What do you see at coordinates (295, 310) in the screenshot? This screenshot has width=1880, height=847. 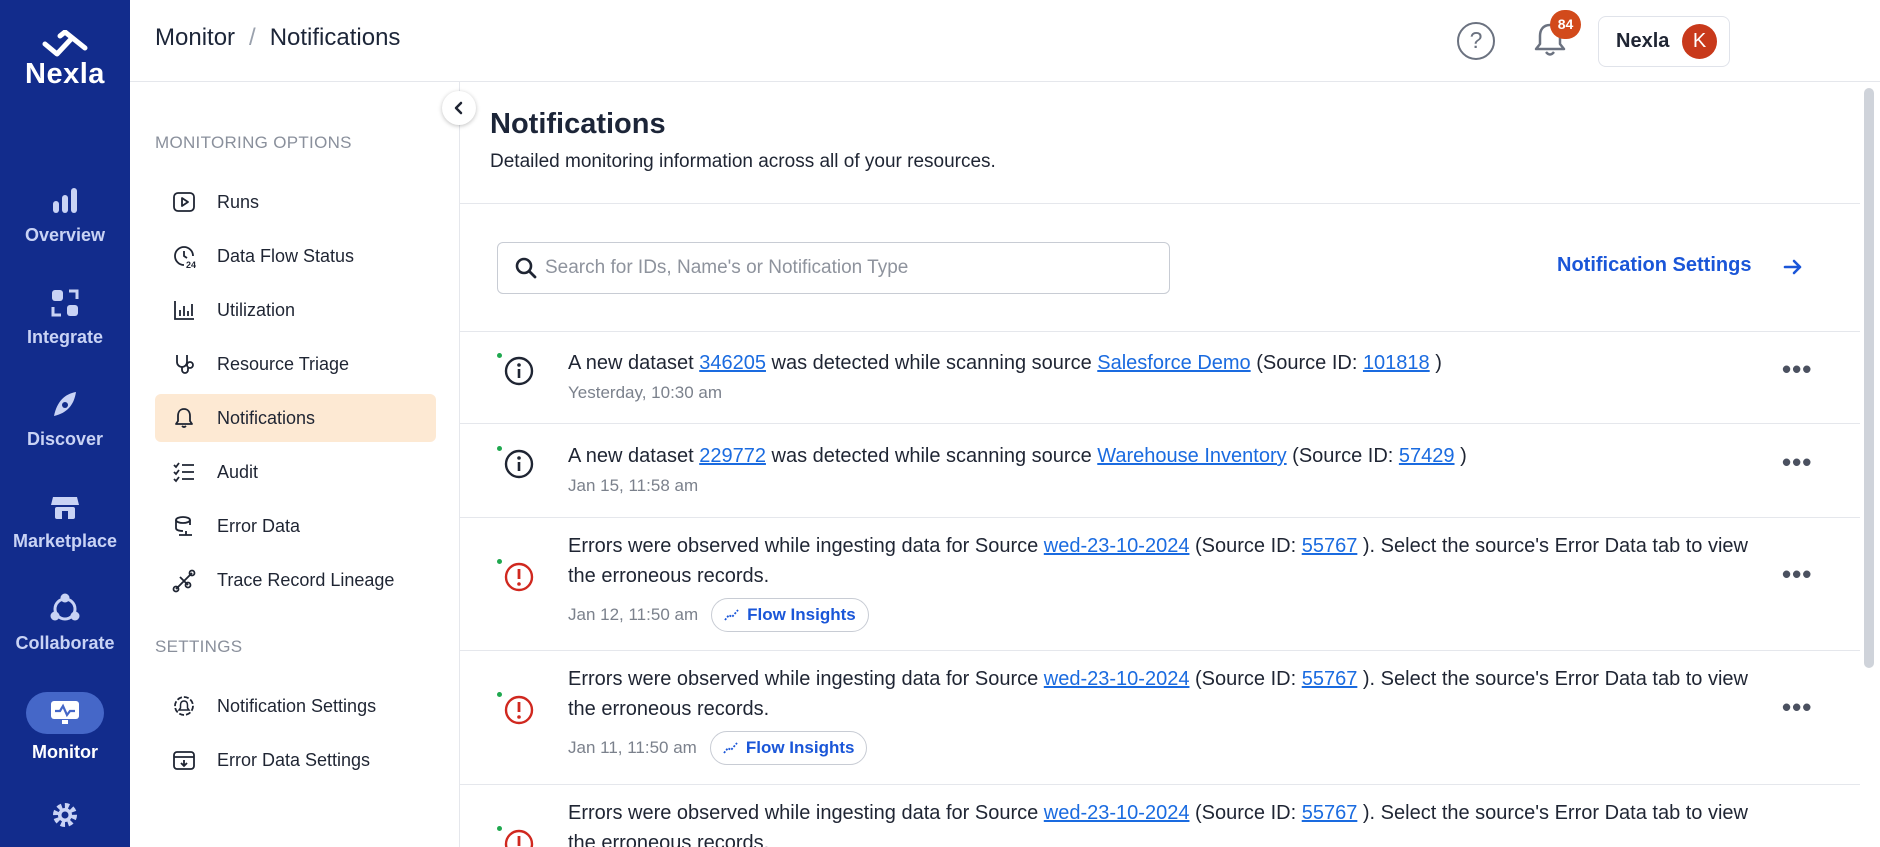 I see `submenu-item-utilization: Utilization` at bounding box center [295, 310].